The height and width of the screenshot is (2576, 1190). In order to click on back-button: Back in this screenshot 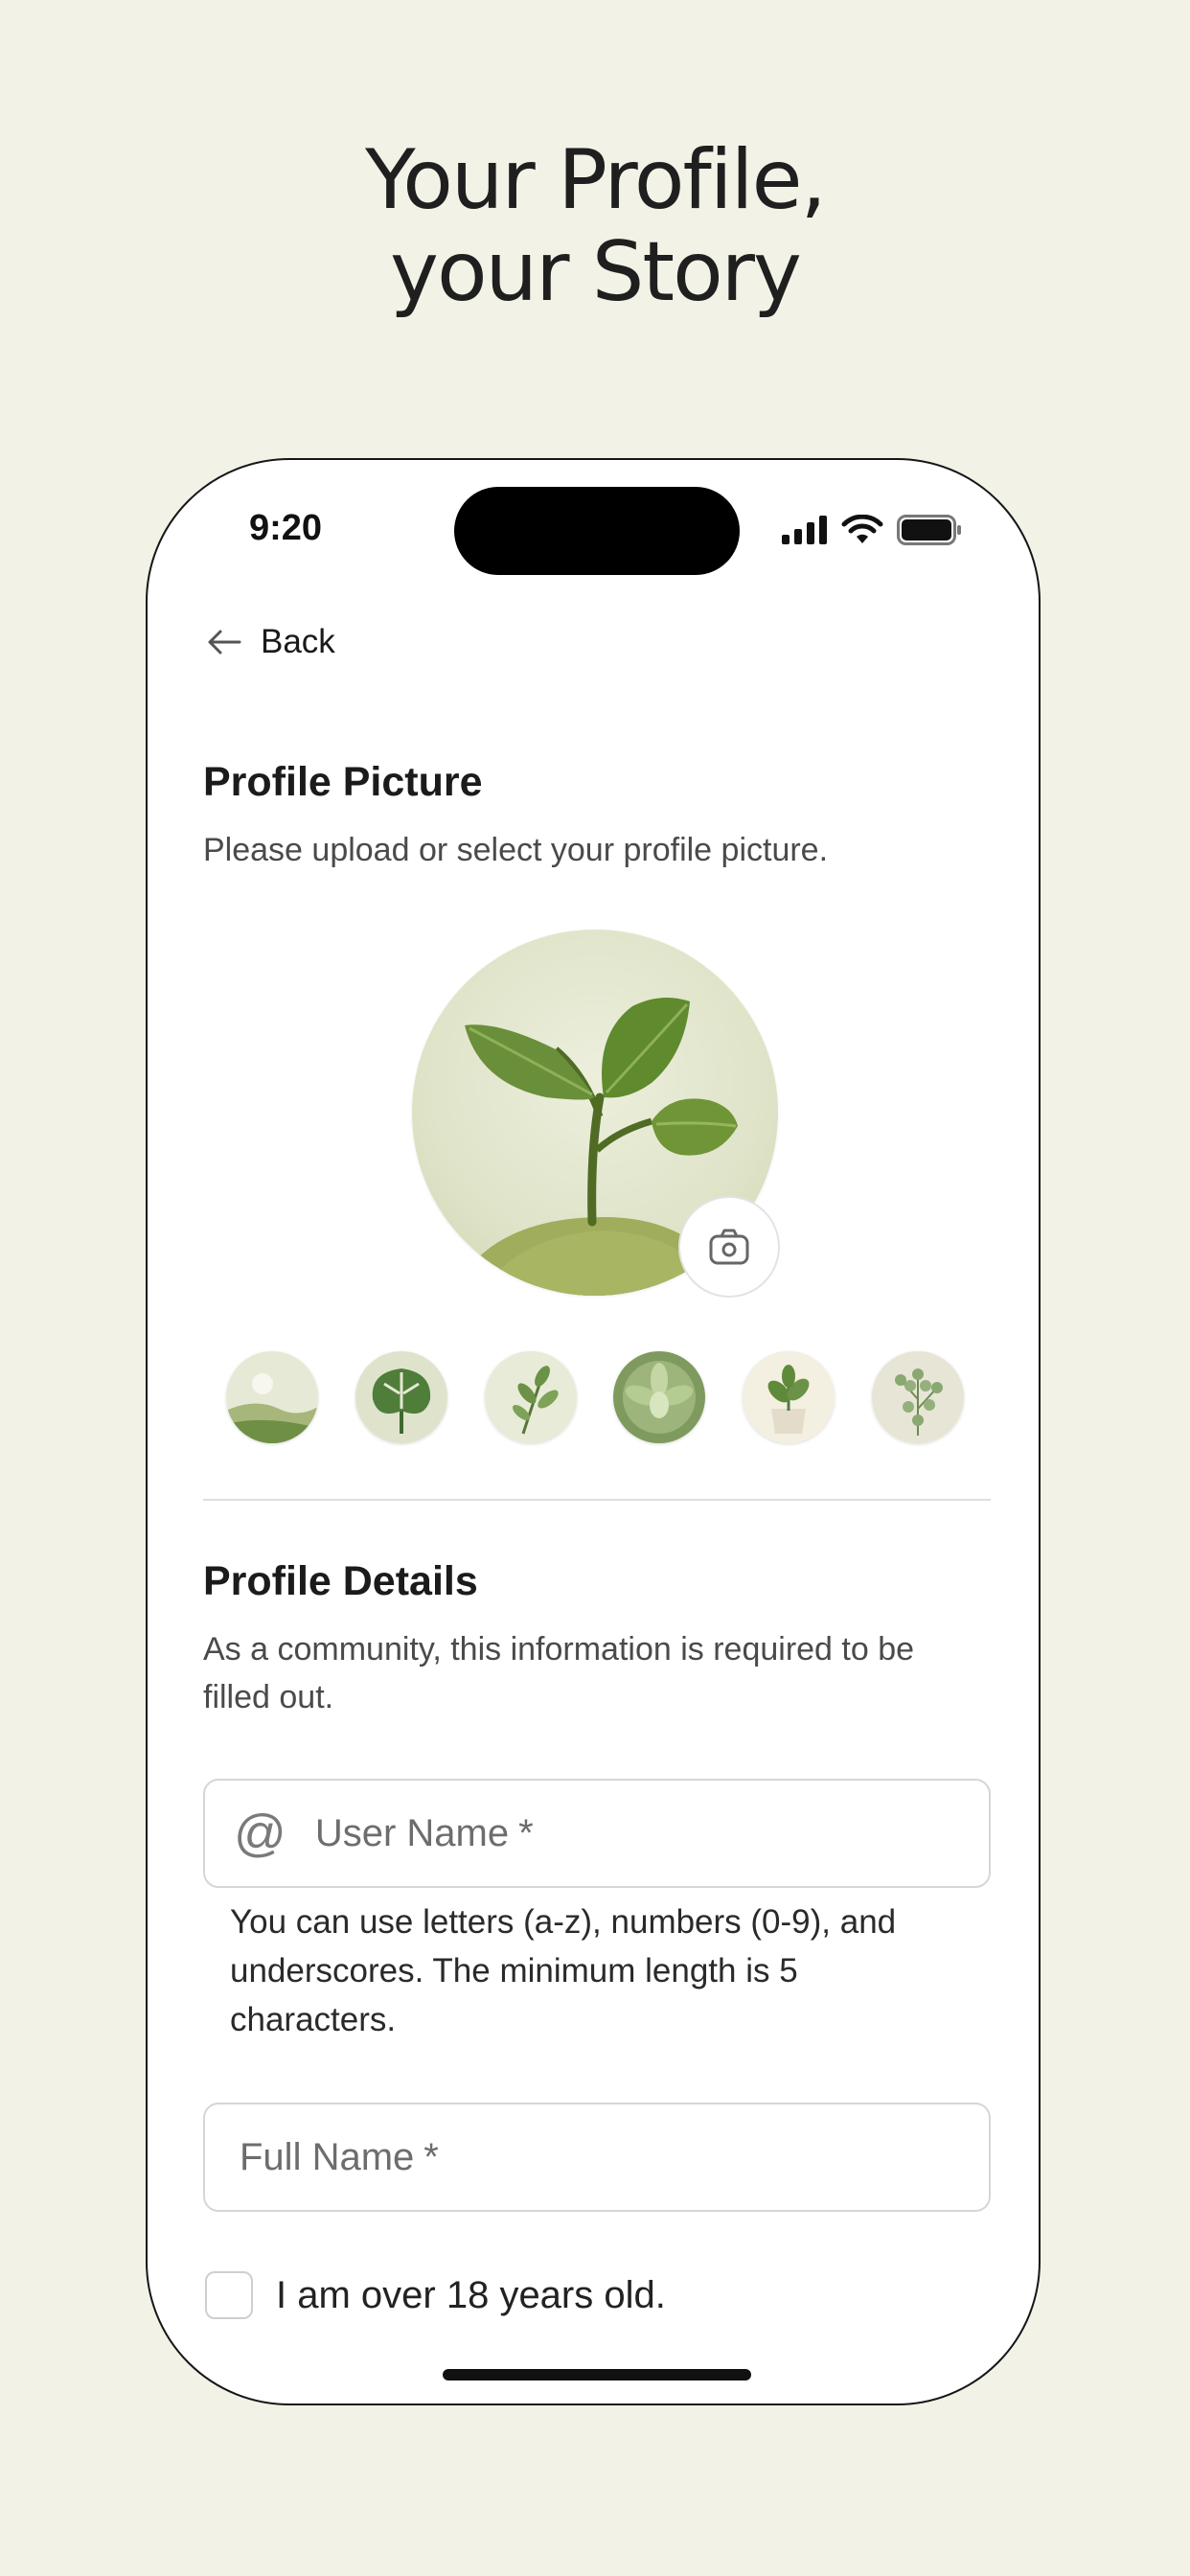, I will do `click(270, 642)`.